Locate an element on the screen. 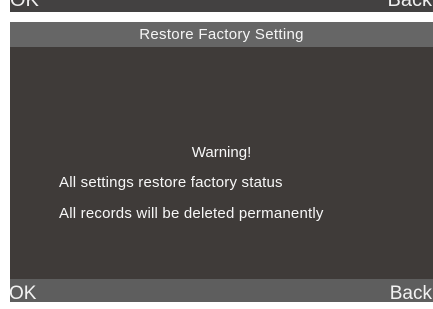 The height and width of the screenshot is (309, 433). warning-message-settings: All settings restore factory status is located at coordinates (171, 182).